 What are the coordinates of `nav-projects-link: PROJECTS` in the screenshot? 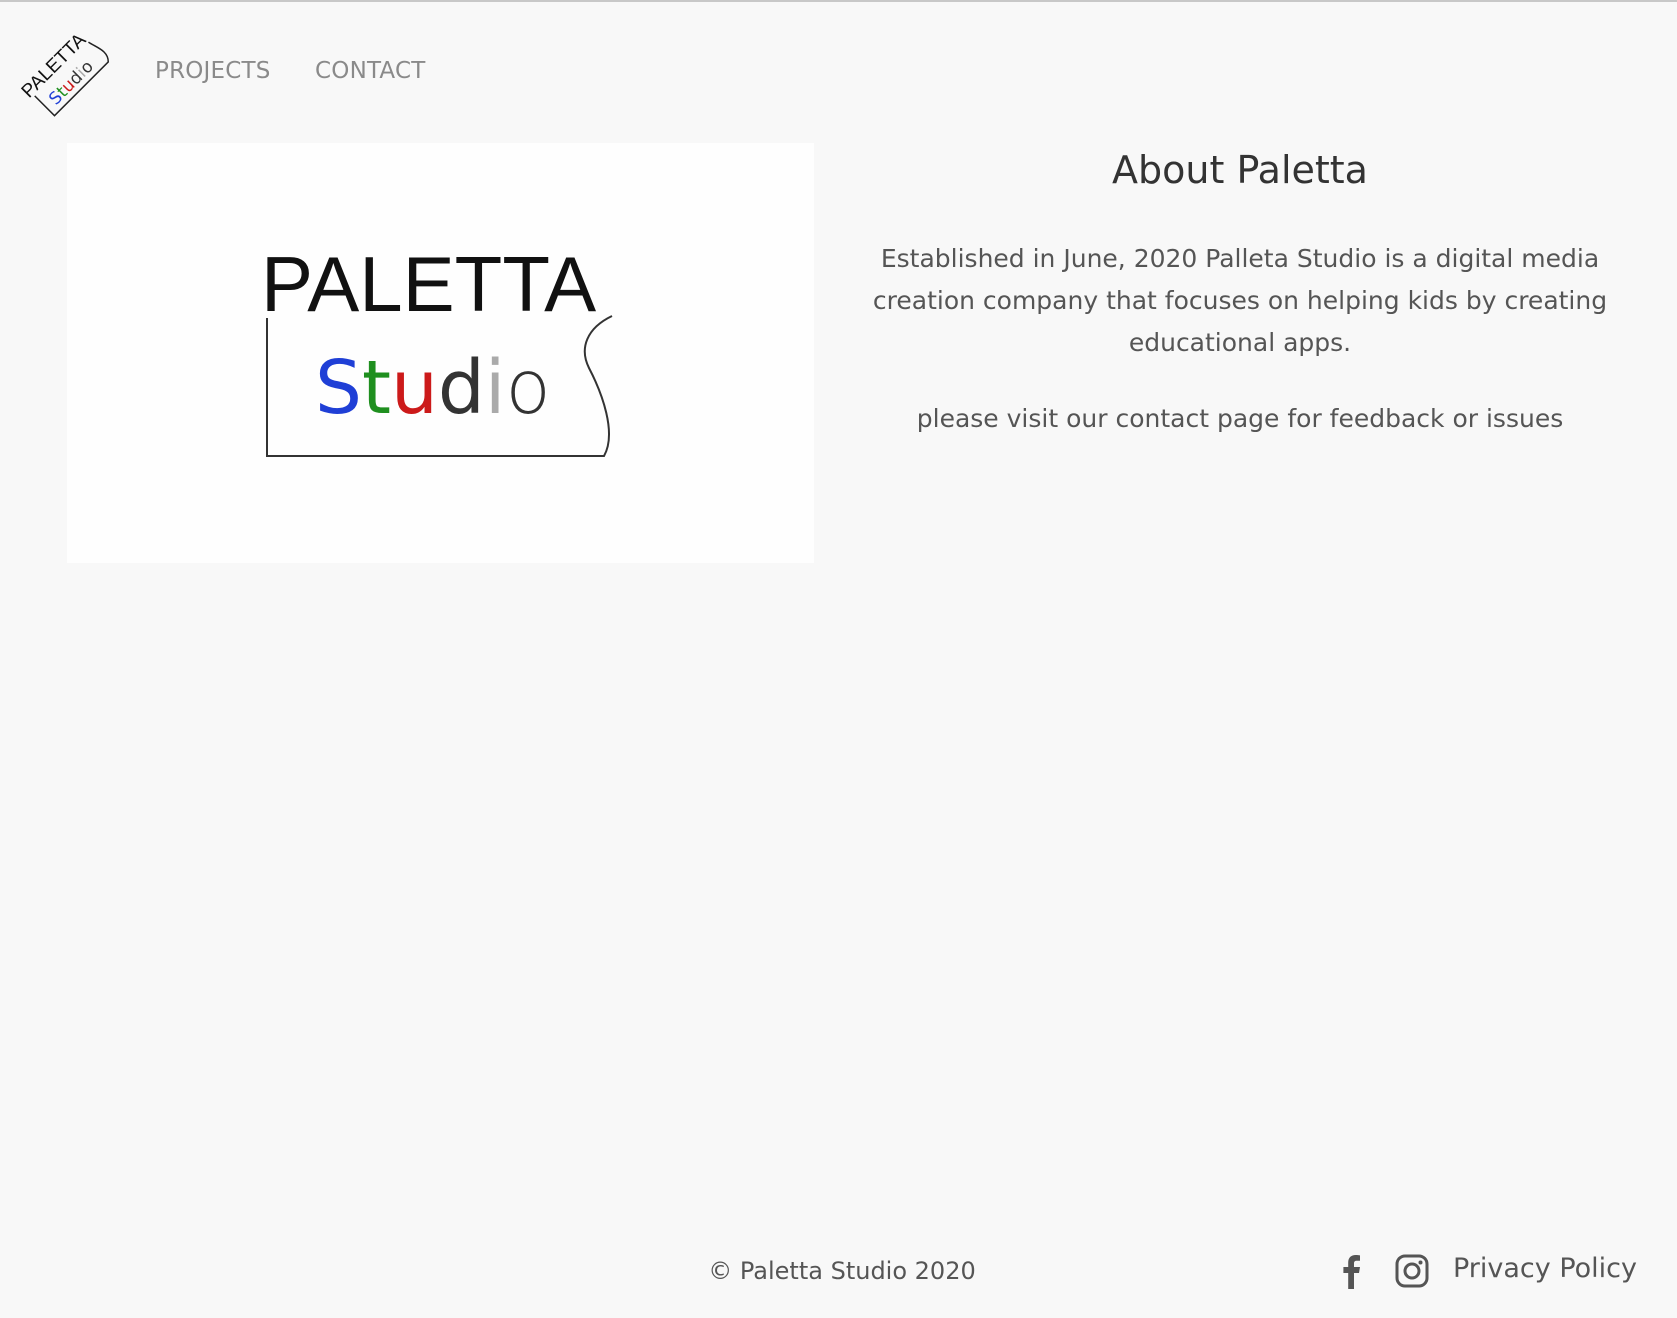 It's located at (213, 71).